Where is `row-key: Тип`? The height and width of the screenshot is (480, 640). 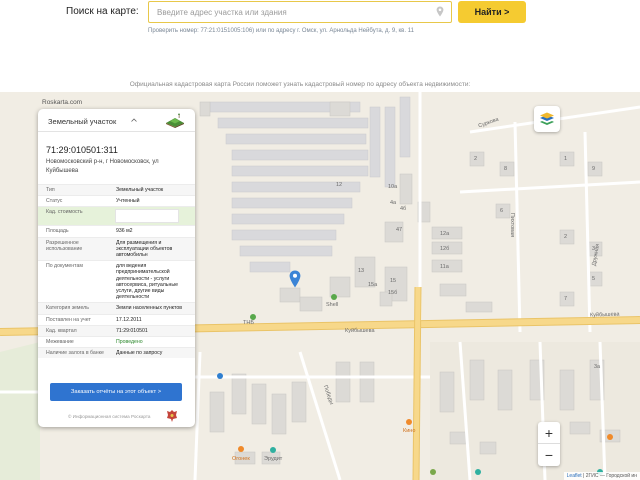 row-key: Тип is located at coordinates (50, 190).